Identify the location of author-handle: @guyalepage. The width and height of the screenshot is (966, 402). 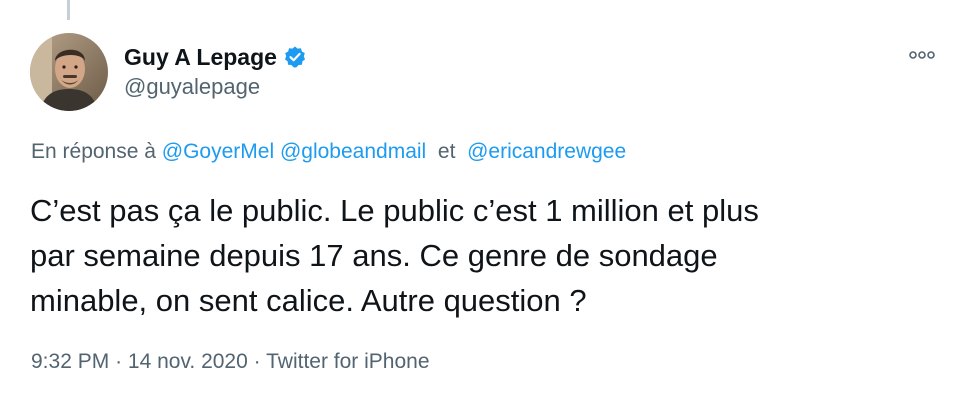
(215, 87).